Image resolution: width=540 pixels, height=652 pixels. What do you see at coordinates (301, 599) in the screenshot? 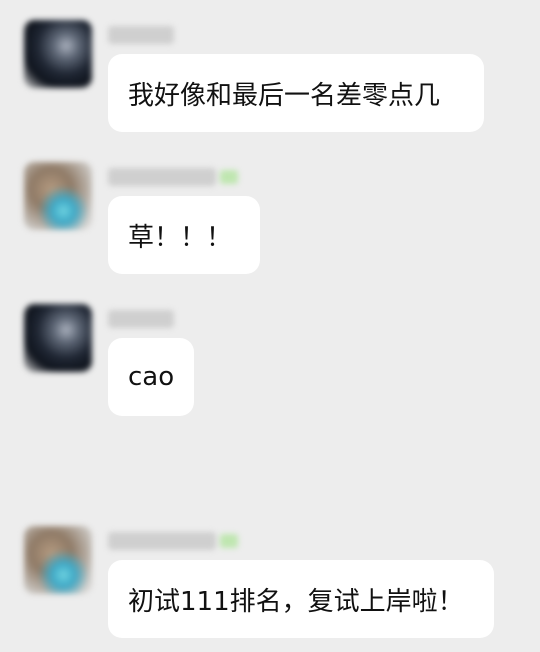
I see `message-bubble: 初试111排名，复试上岸啦！` at bounding box center [301, 599].